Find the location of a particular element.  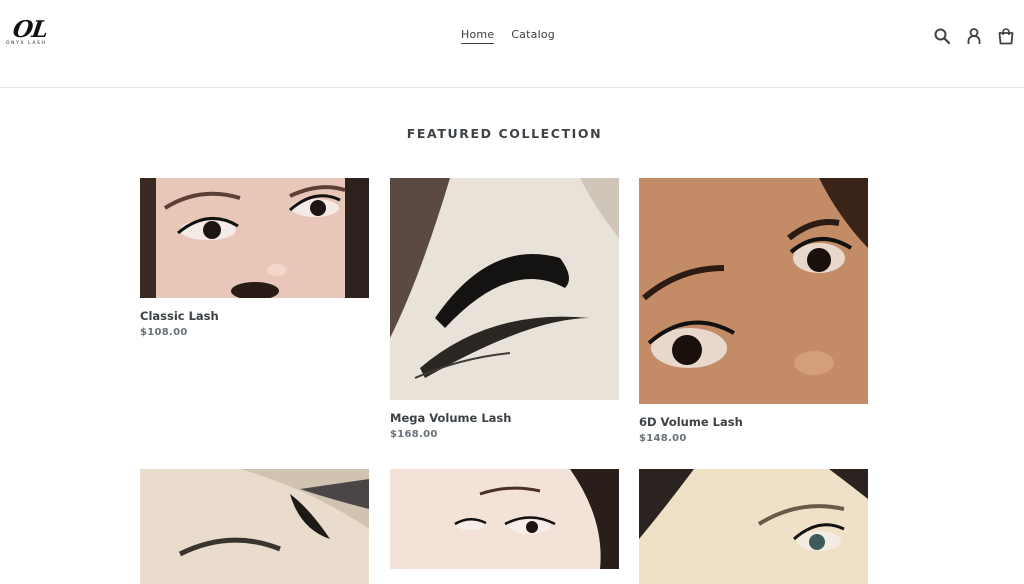

logo-mark: OL is located at coordinates (30, 29).